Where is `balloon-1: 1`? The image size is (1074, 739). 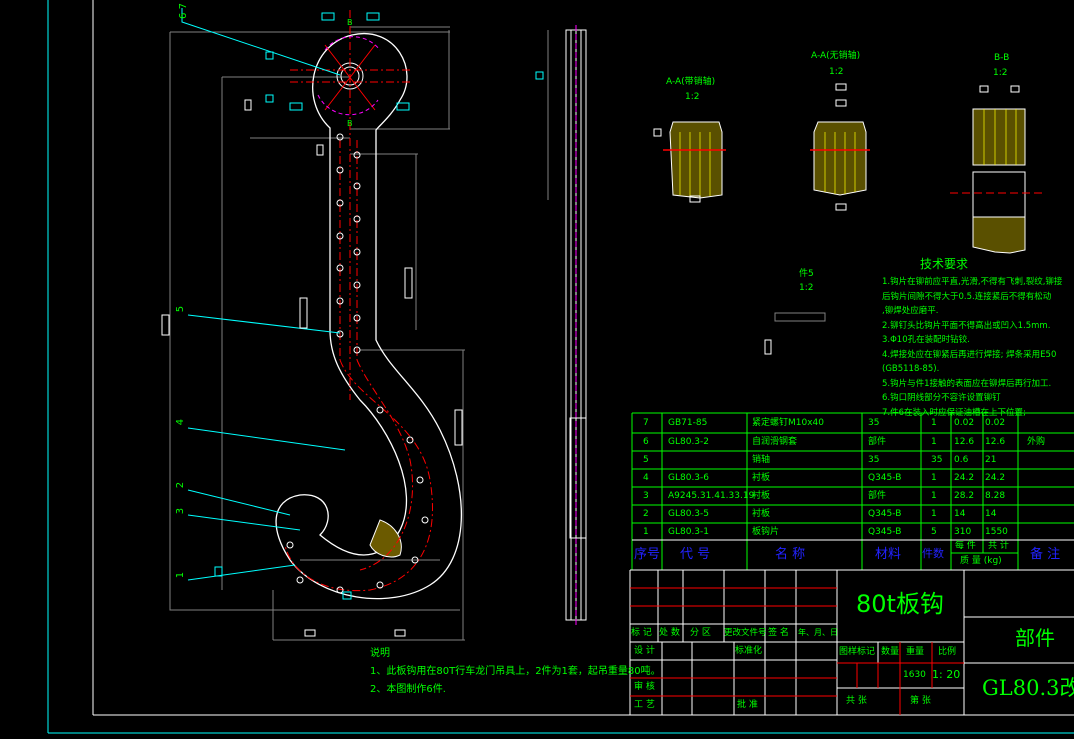 balloon-1: 1 is located at coordinates (181, 575).